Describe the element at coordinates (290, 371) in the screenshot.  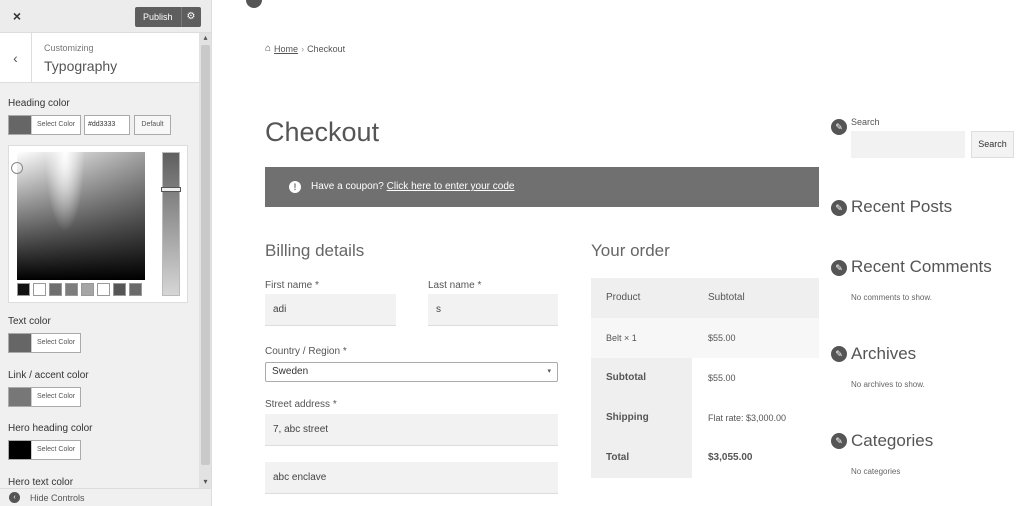
I see `country-value: Sweden` at that location.